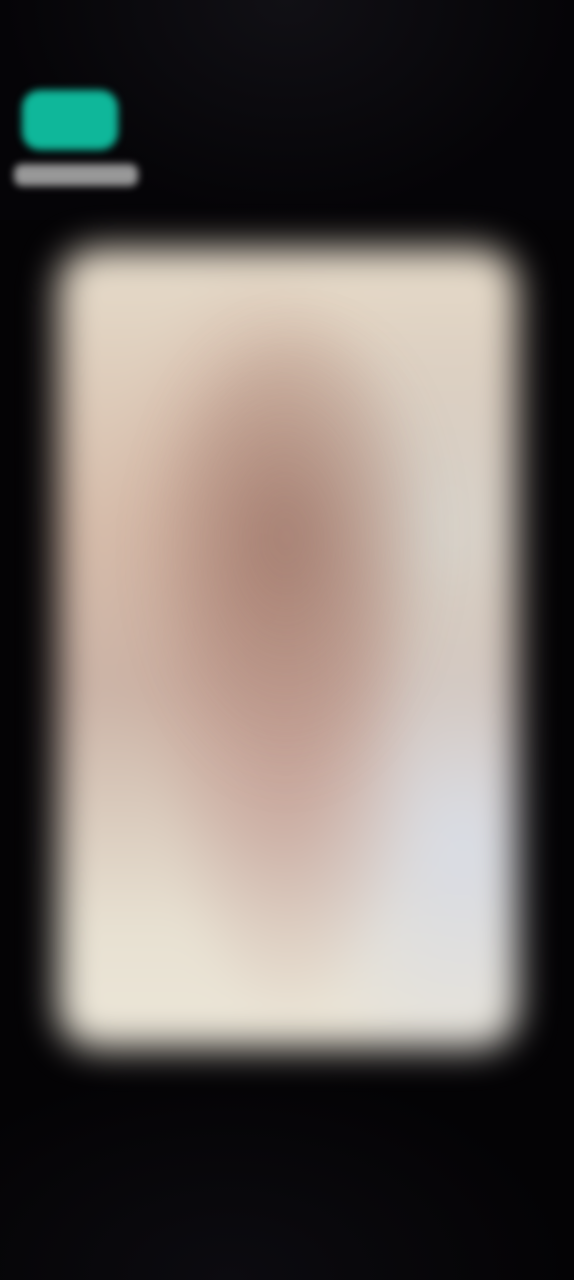 The height and width of the screenshot is (1280, 574). I want to click on app-logo-icon, so click(70, 120).